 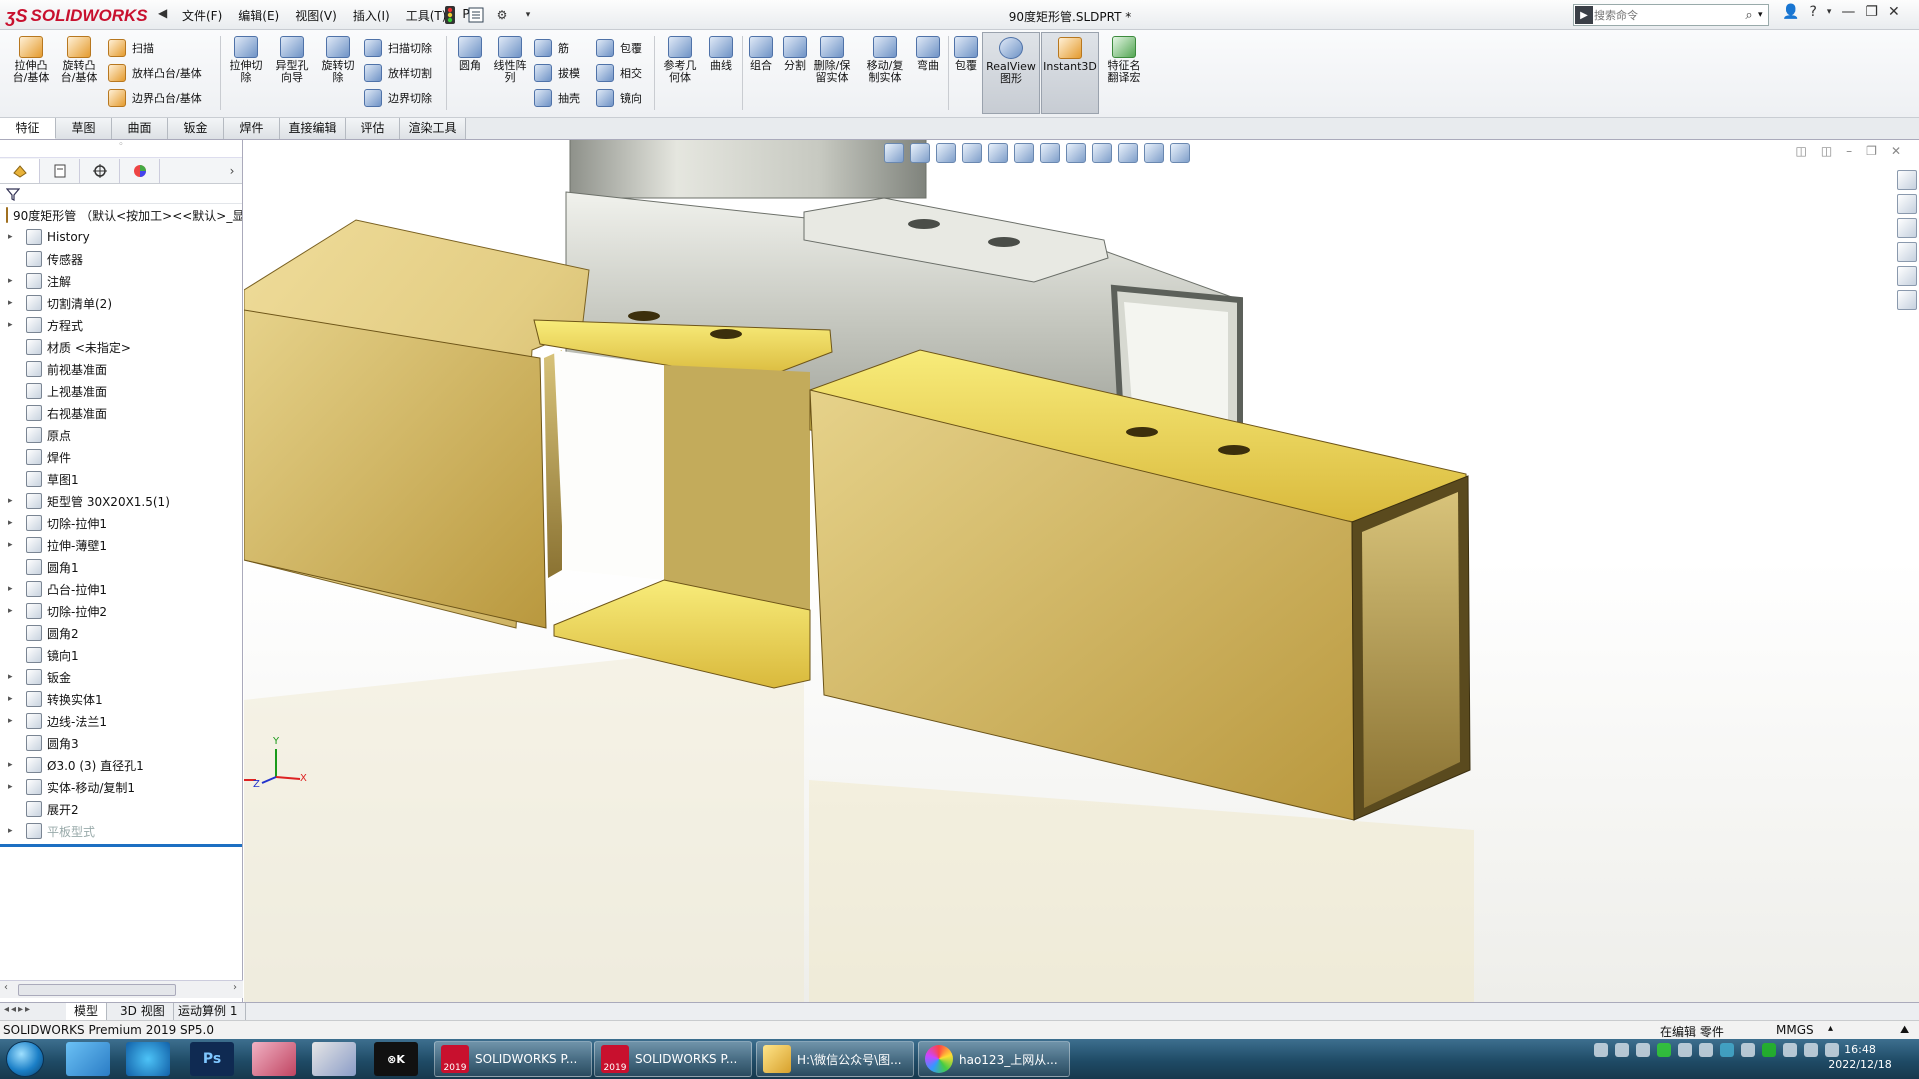 What do you see at coordinates (121, 845) in the screenshot?
I see `tree-rollback-bar` at bounding box center [121, 845].